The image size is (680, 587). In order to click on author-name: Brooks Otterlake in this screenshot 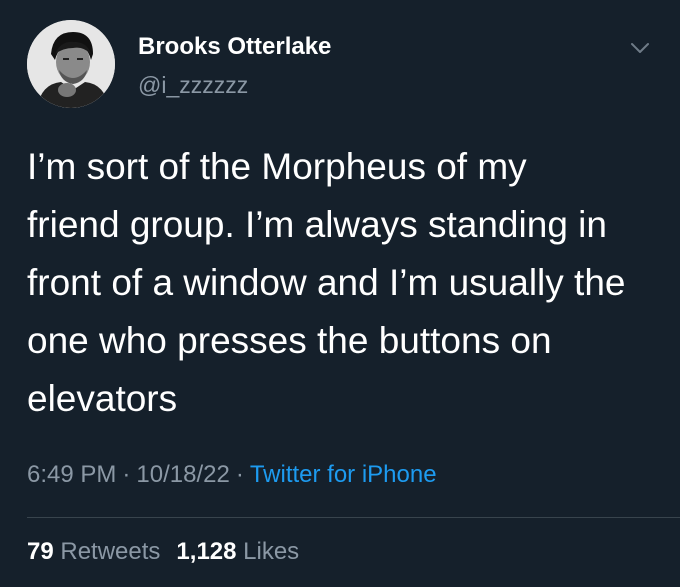, I will do `click(234, 47)`.